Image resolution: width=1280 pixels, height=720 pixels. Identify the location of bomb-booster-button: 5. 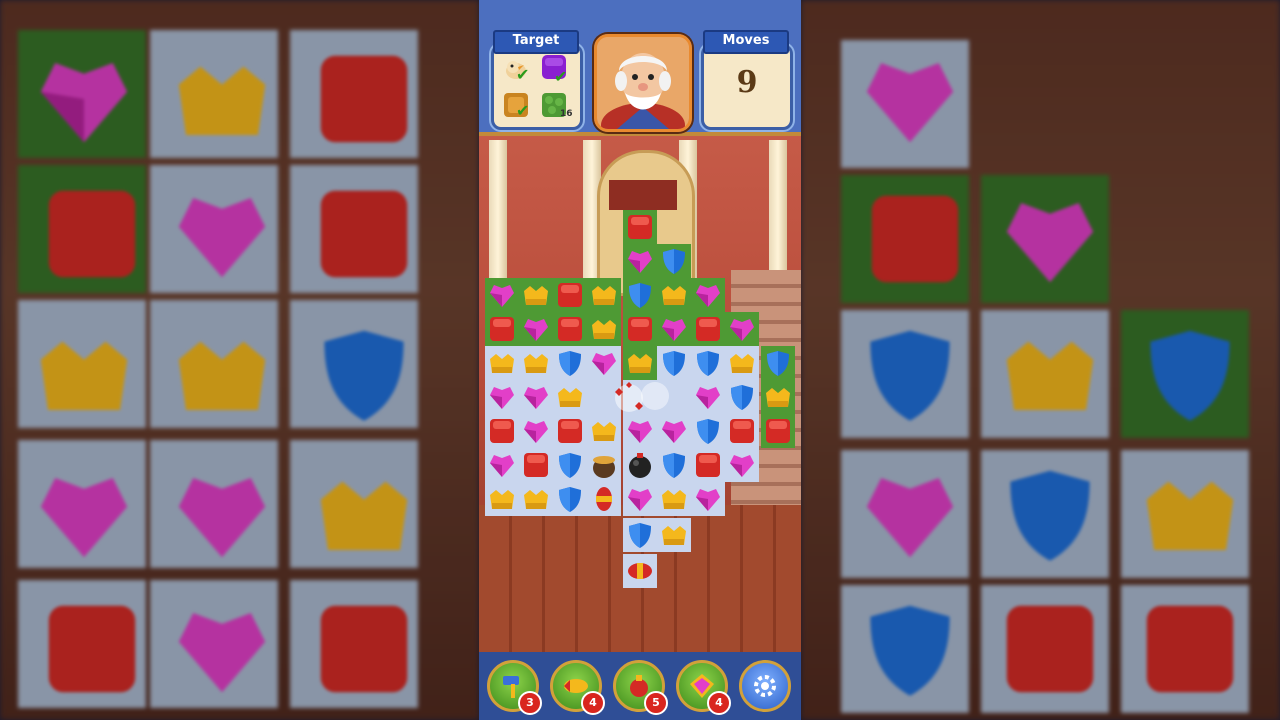
(640, 687).